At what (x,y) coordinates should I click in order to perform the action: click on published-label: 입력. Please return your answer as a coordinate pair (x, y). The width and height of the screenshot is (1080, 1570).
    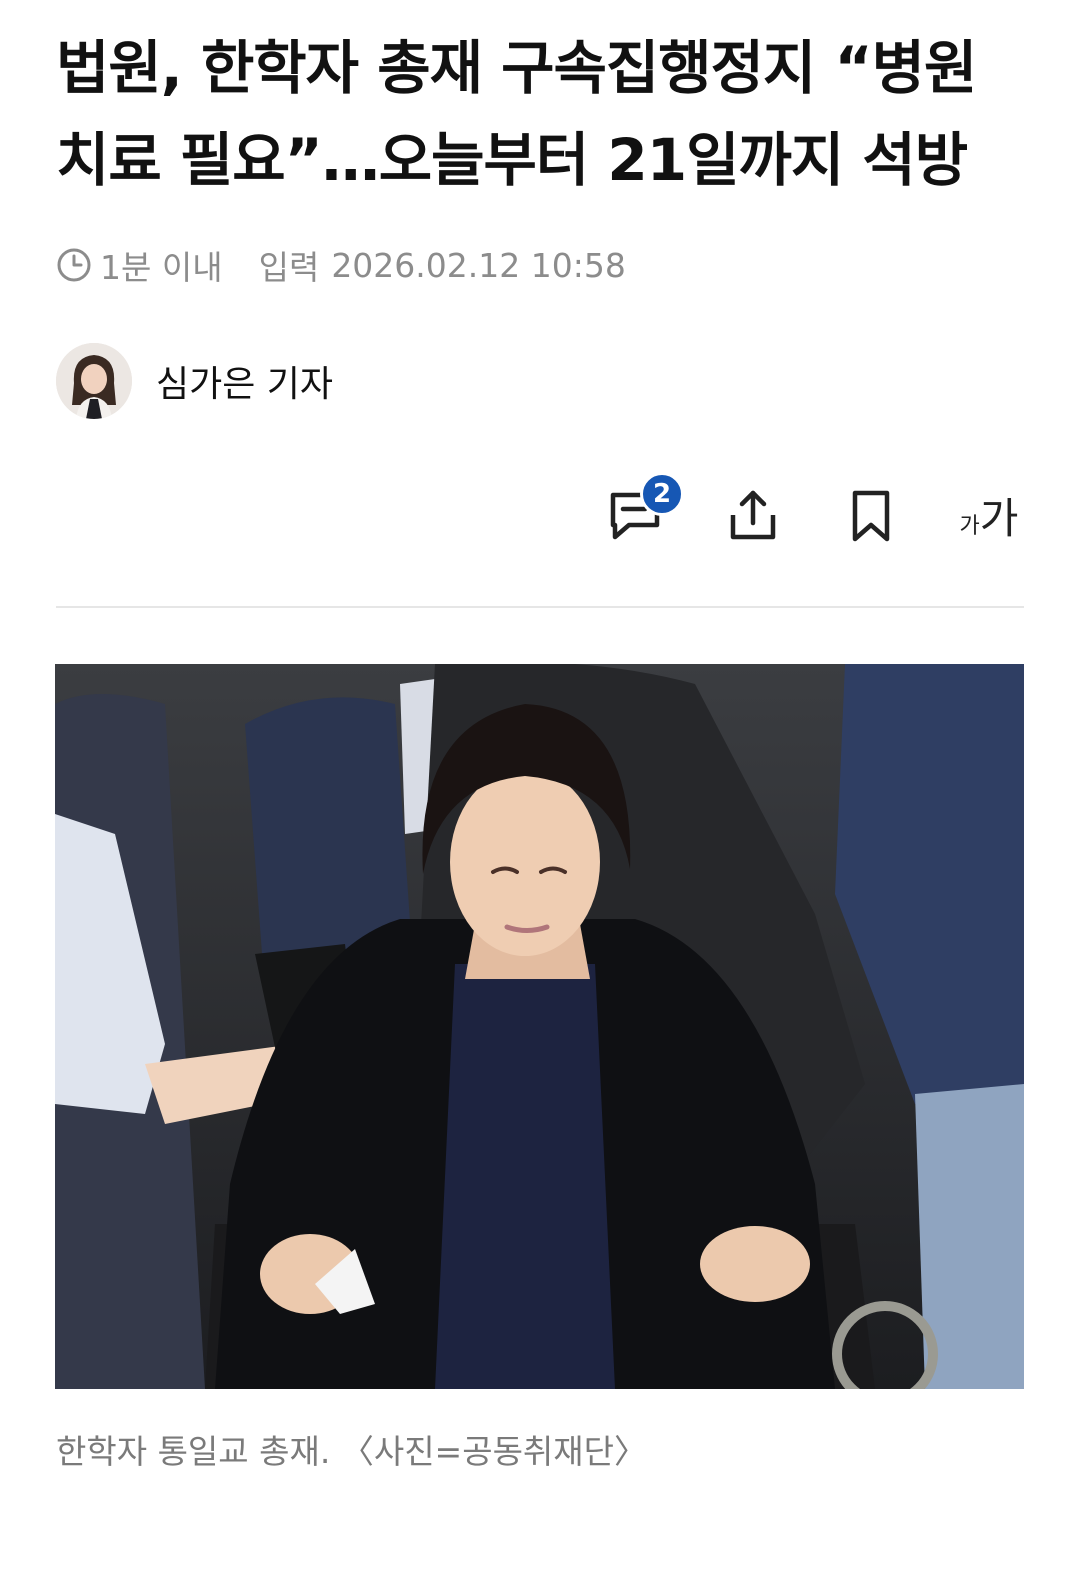
    Looking at the image, I should click on (289, 267).